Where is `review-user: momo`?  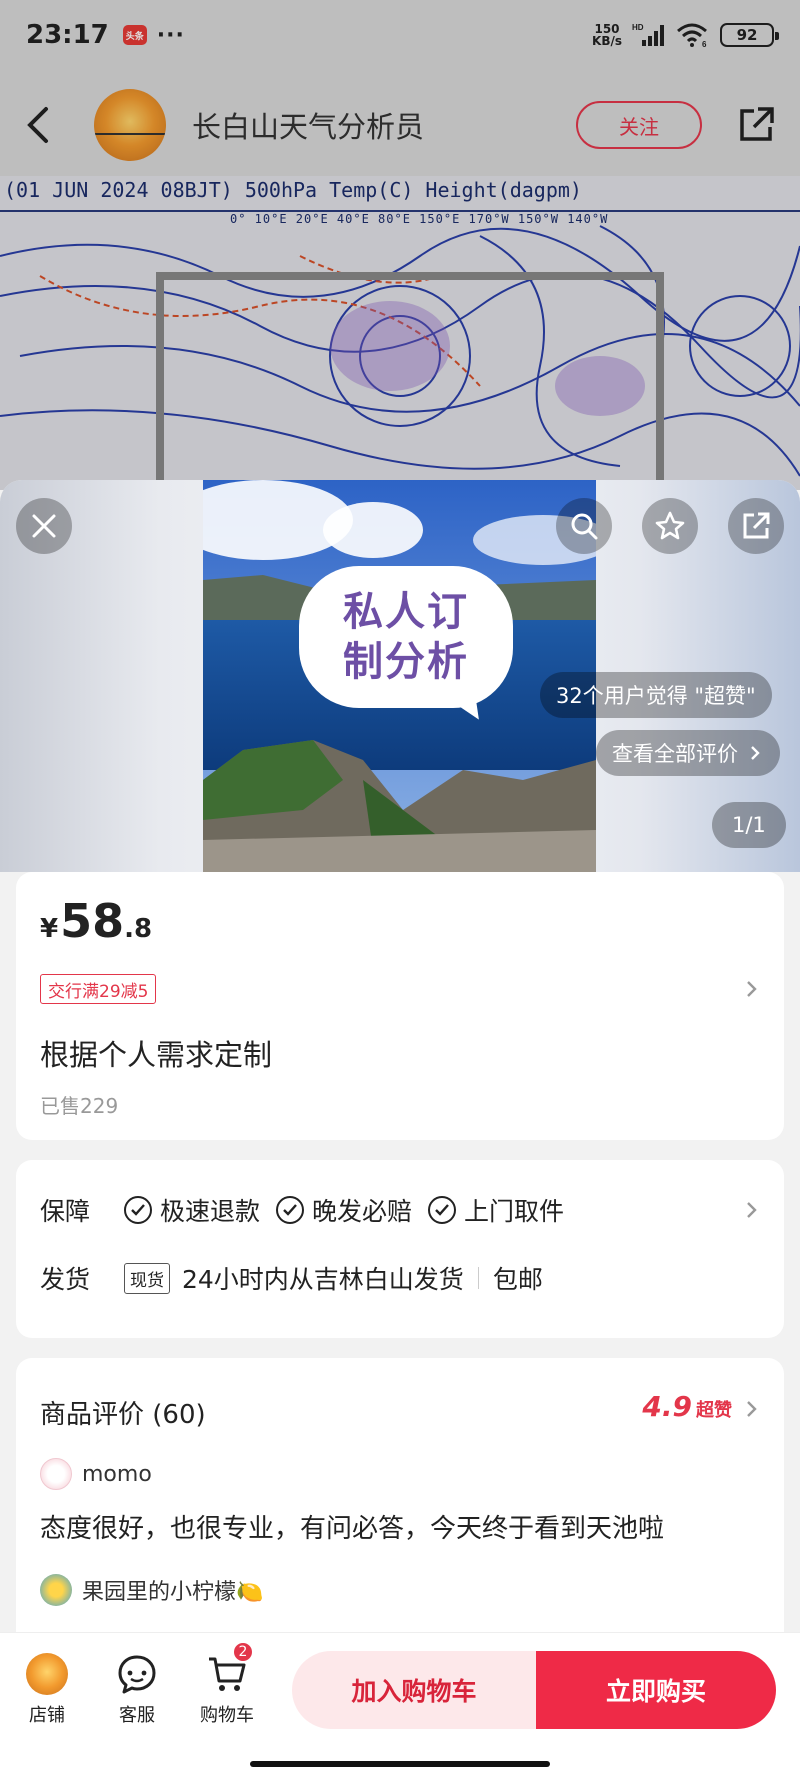 review-user: momo is located at coordinates (96, 1474).